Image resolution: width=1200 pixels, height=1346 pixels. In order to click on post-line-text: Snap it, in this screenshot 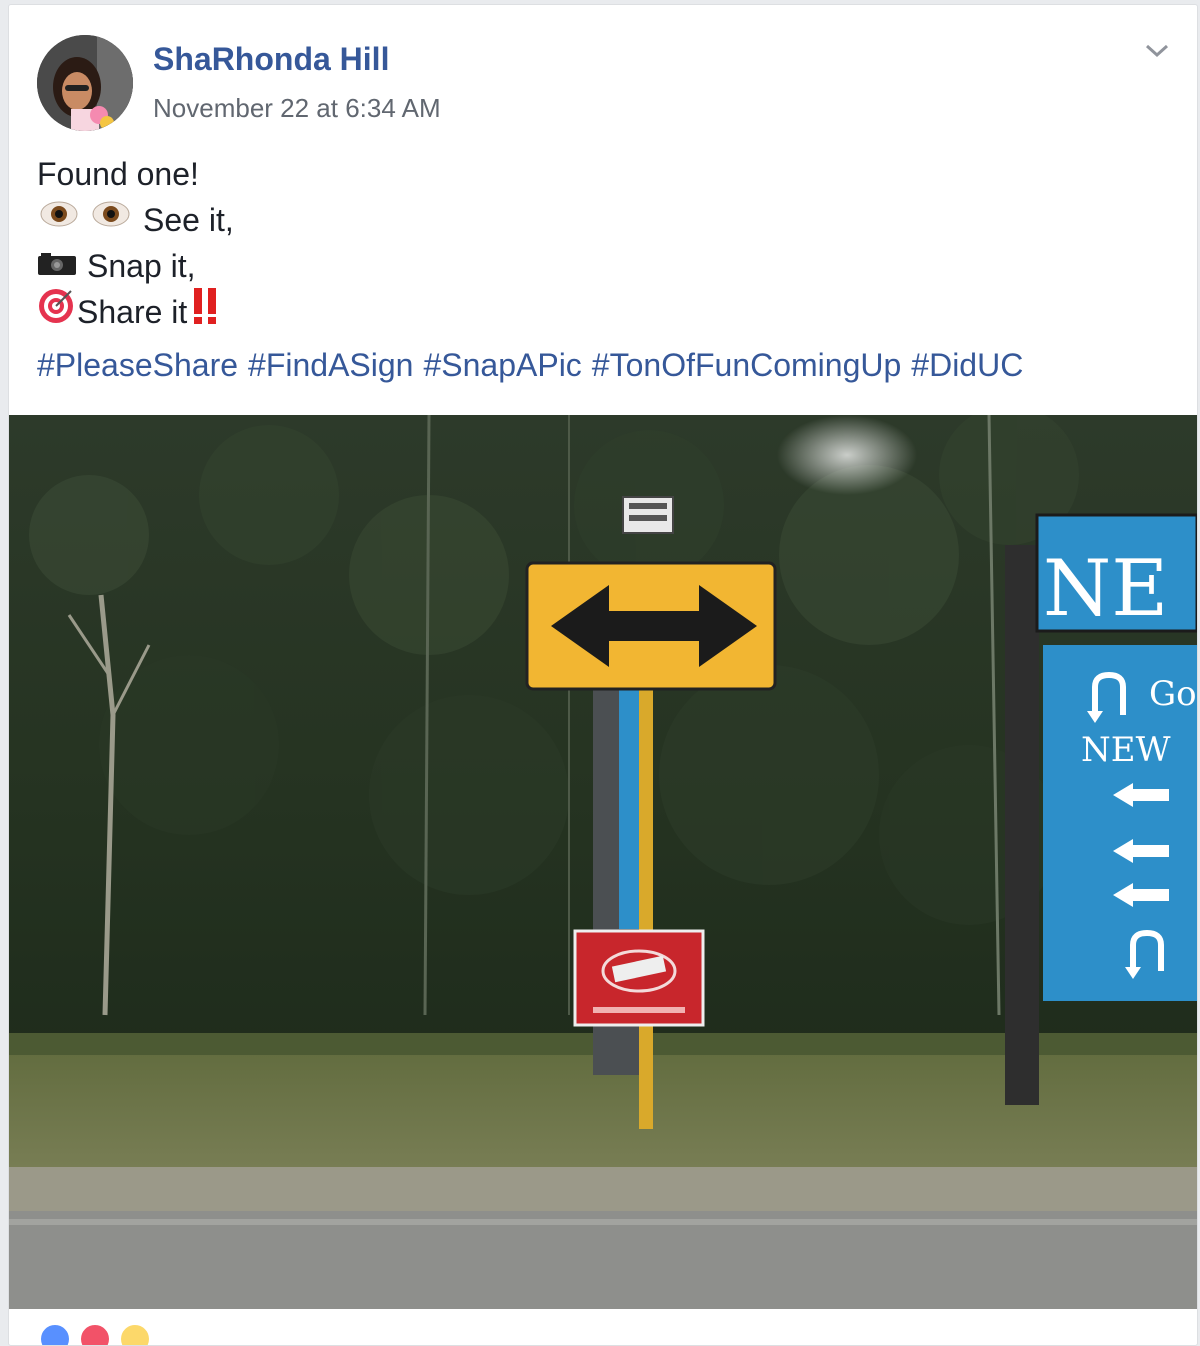, I will do `click(141, 266)`.